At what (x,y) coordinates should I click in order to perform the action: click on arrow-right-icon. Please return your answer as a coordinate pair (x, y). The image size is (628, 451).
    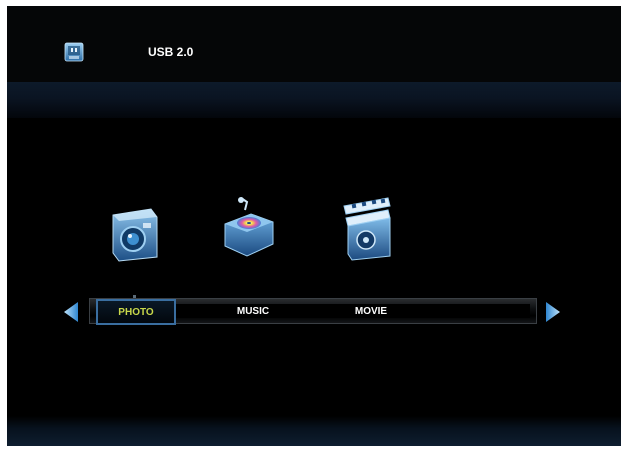
    Looking at the image, I should click on (553, 312).